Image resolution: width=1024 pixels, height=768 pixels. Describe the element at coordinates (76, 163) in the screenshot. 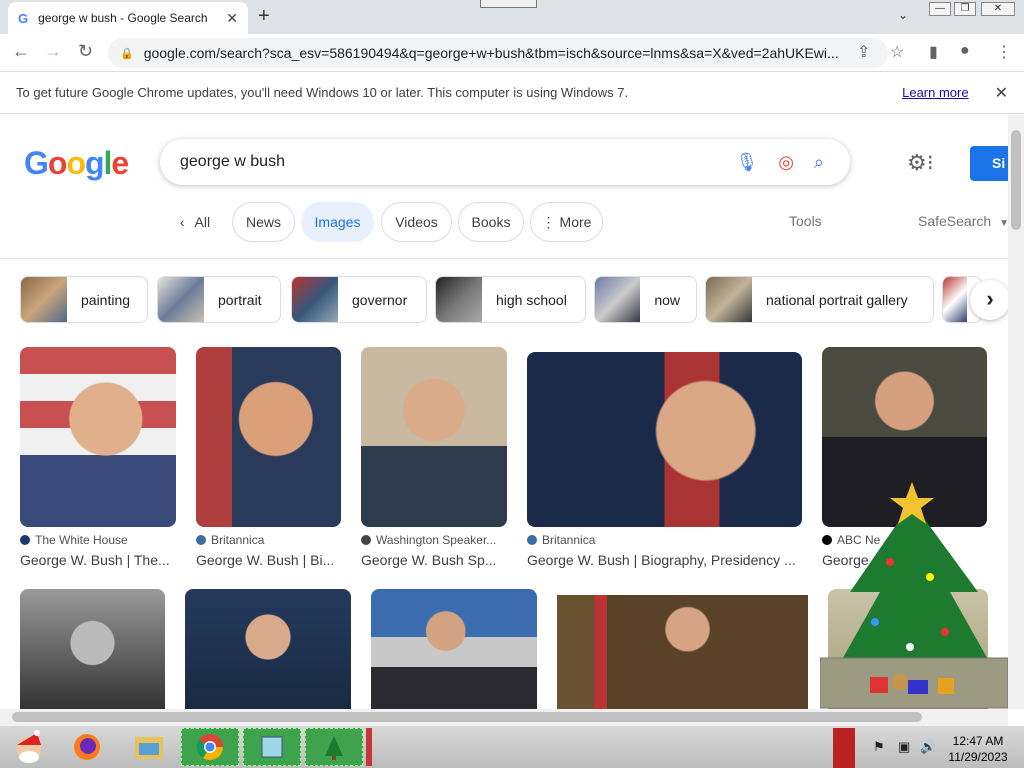

I see `google-logo: Google` at that location.